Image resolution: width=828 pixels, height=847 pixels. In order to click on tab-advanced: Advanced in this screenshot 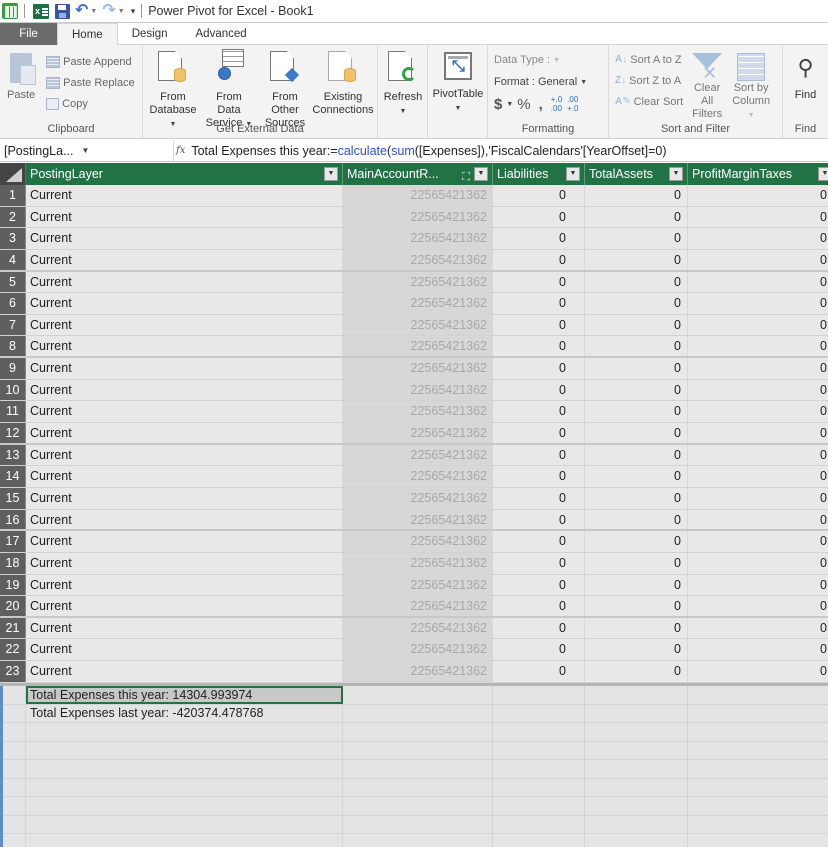, I will do `click(221, 34)`.